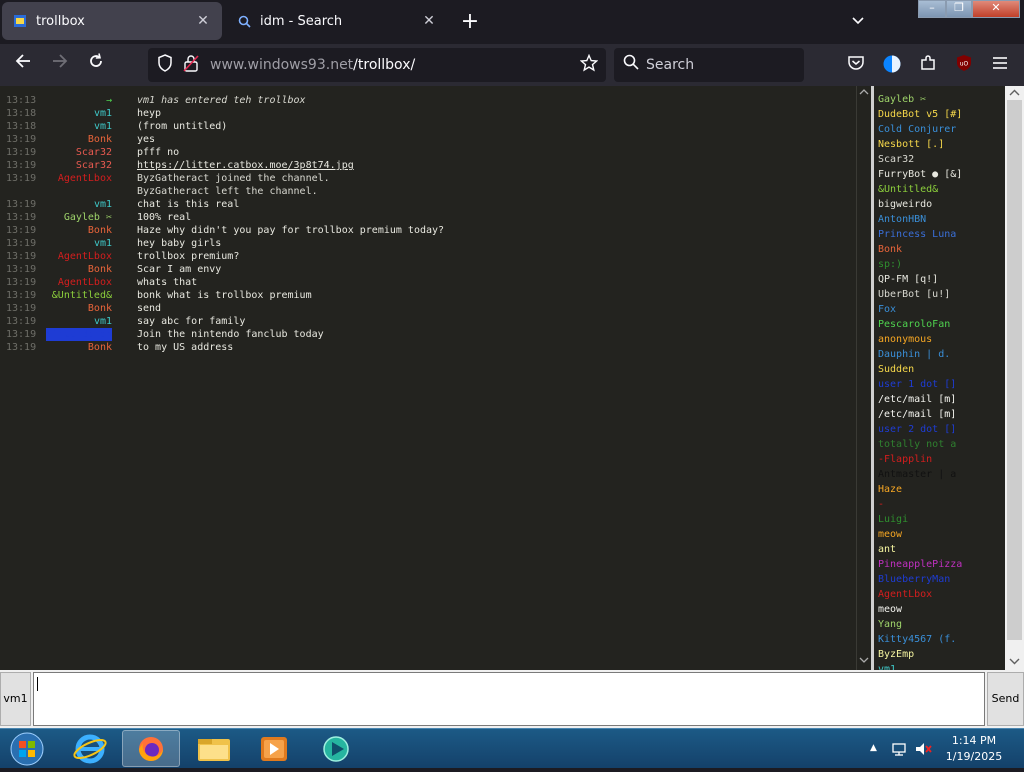  Describe the element at coordinates (88, 217) in the screenshot. I see `message-nickname: Gayleb ✂` at that location.